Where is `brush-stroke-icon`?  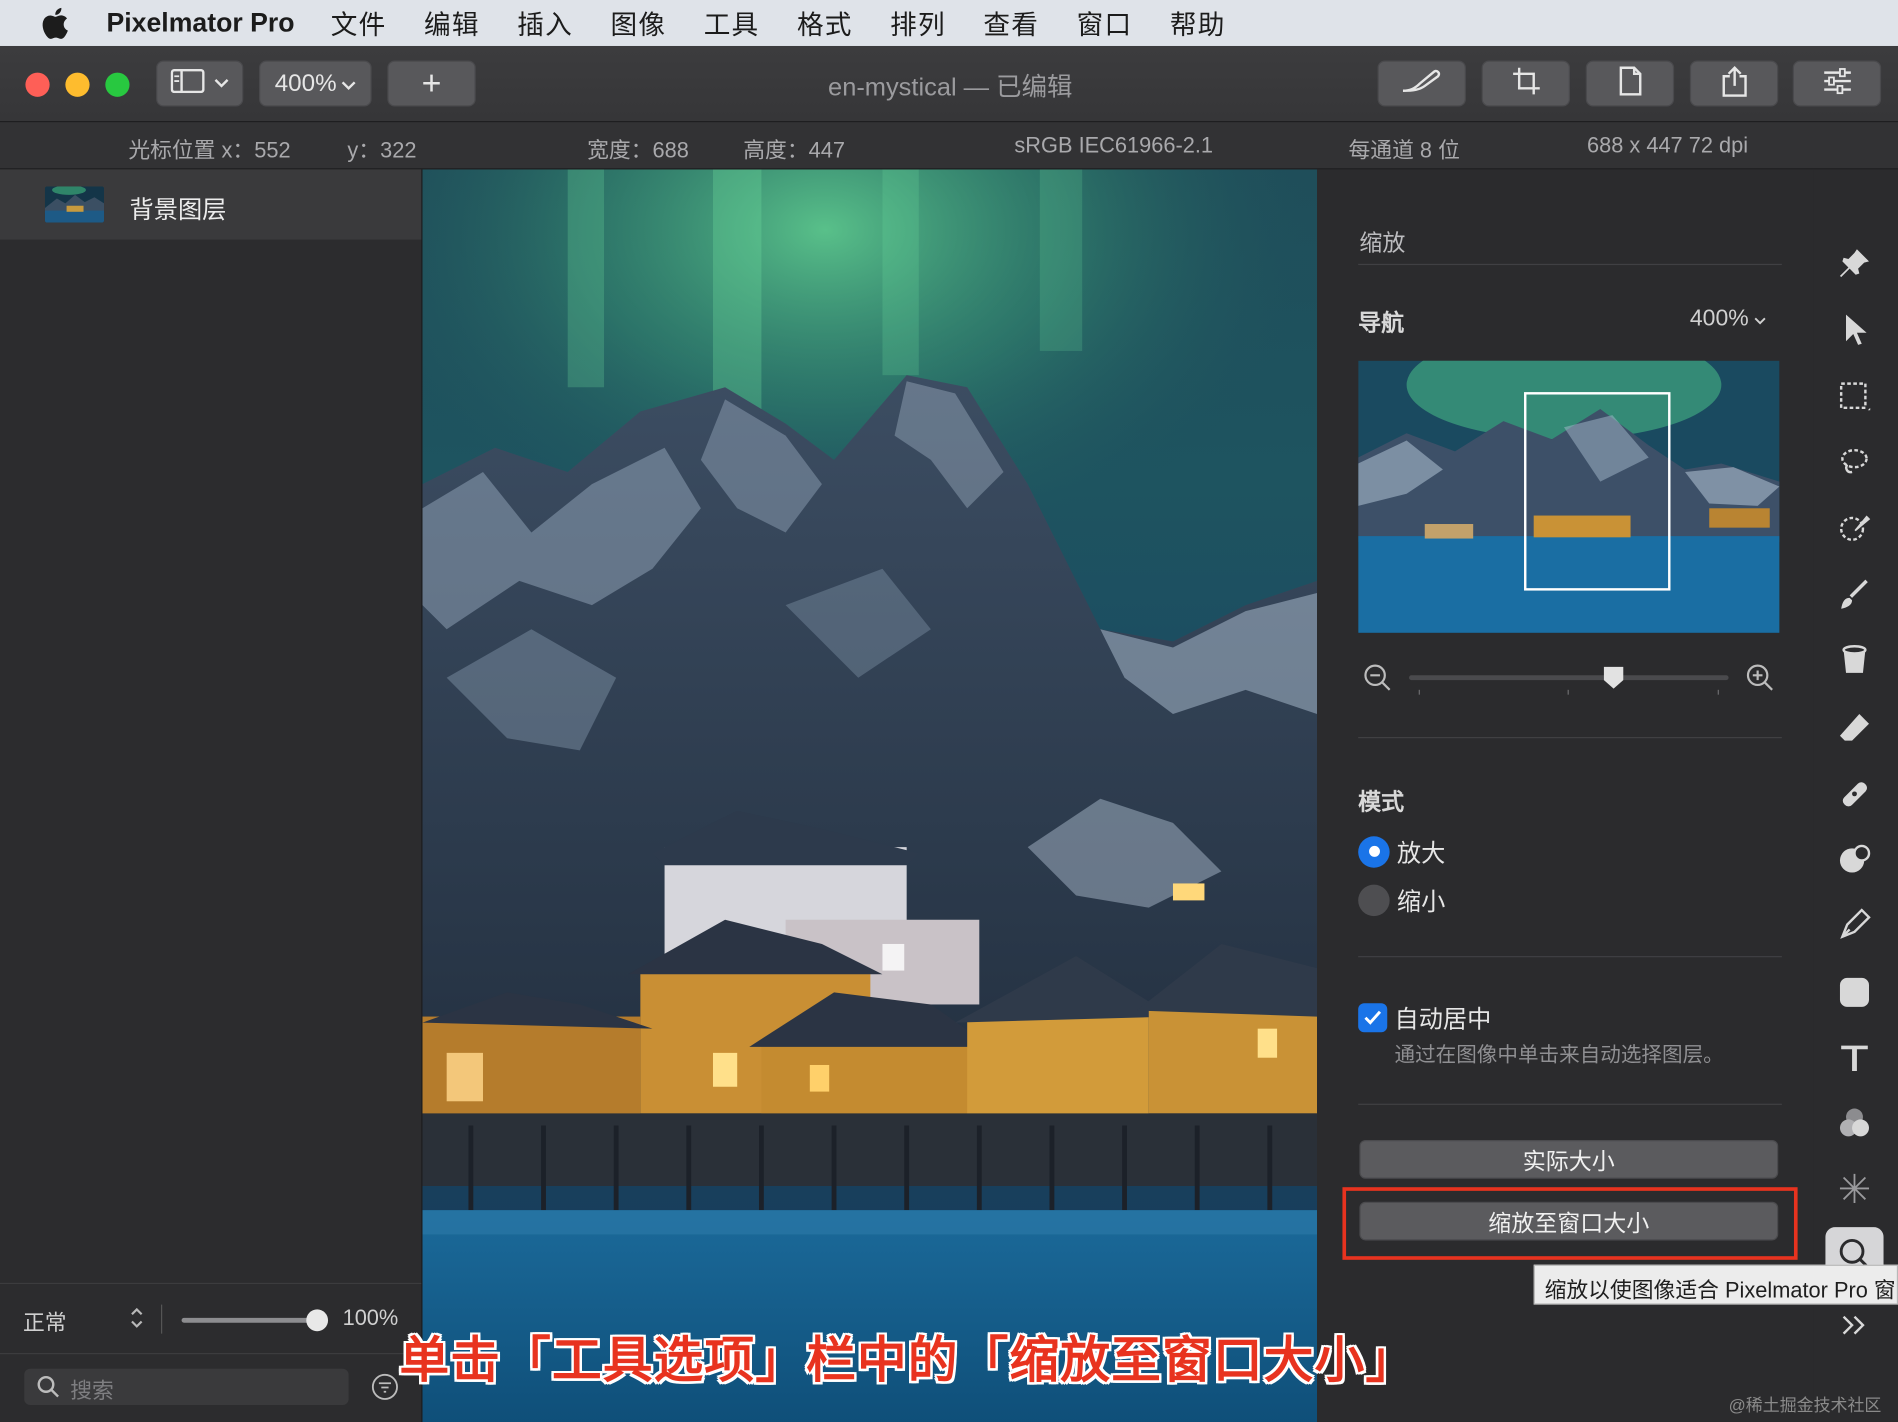
brush-stroke-icon is located at coordinates (1421, 83).